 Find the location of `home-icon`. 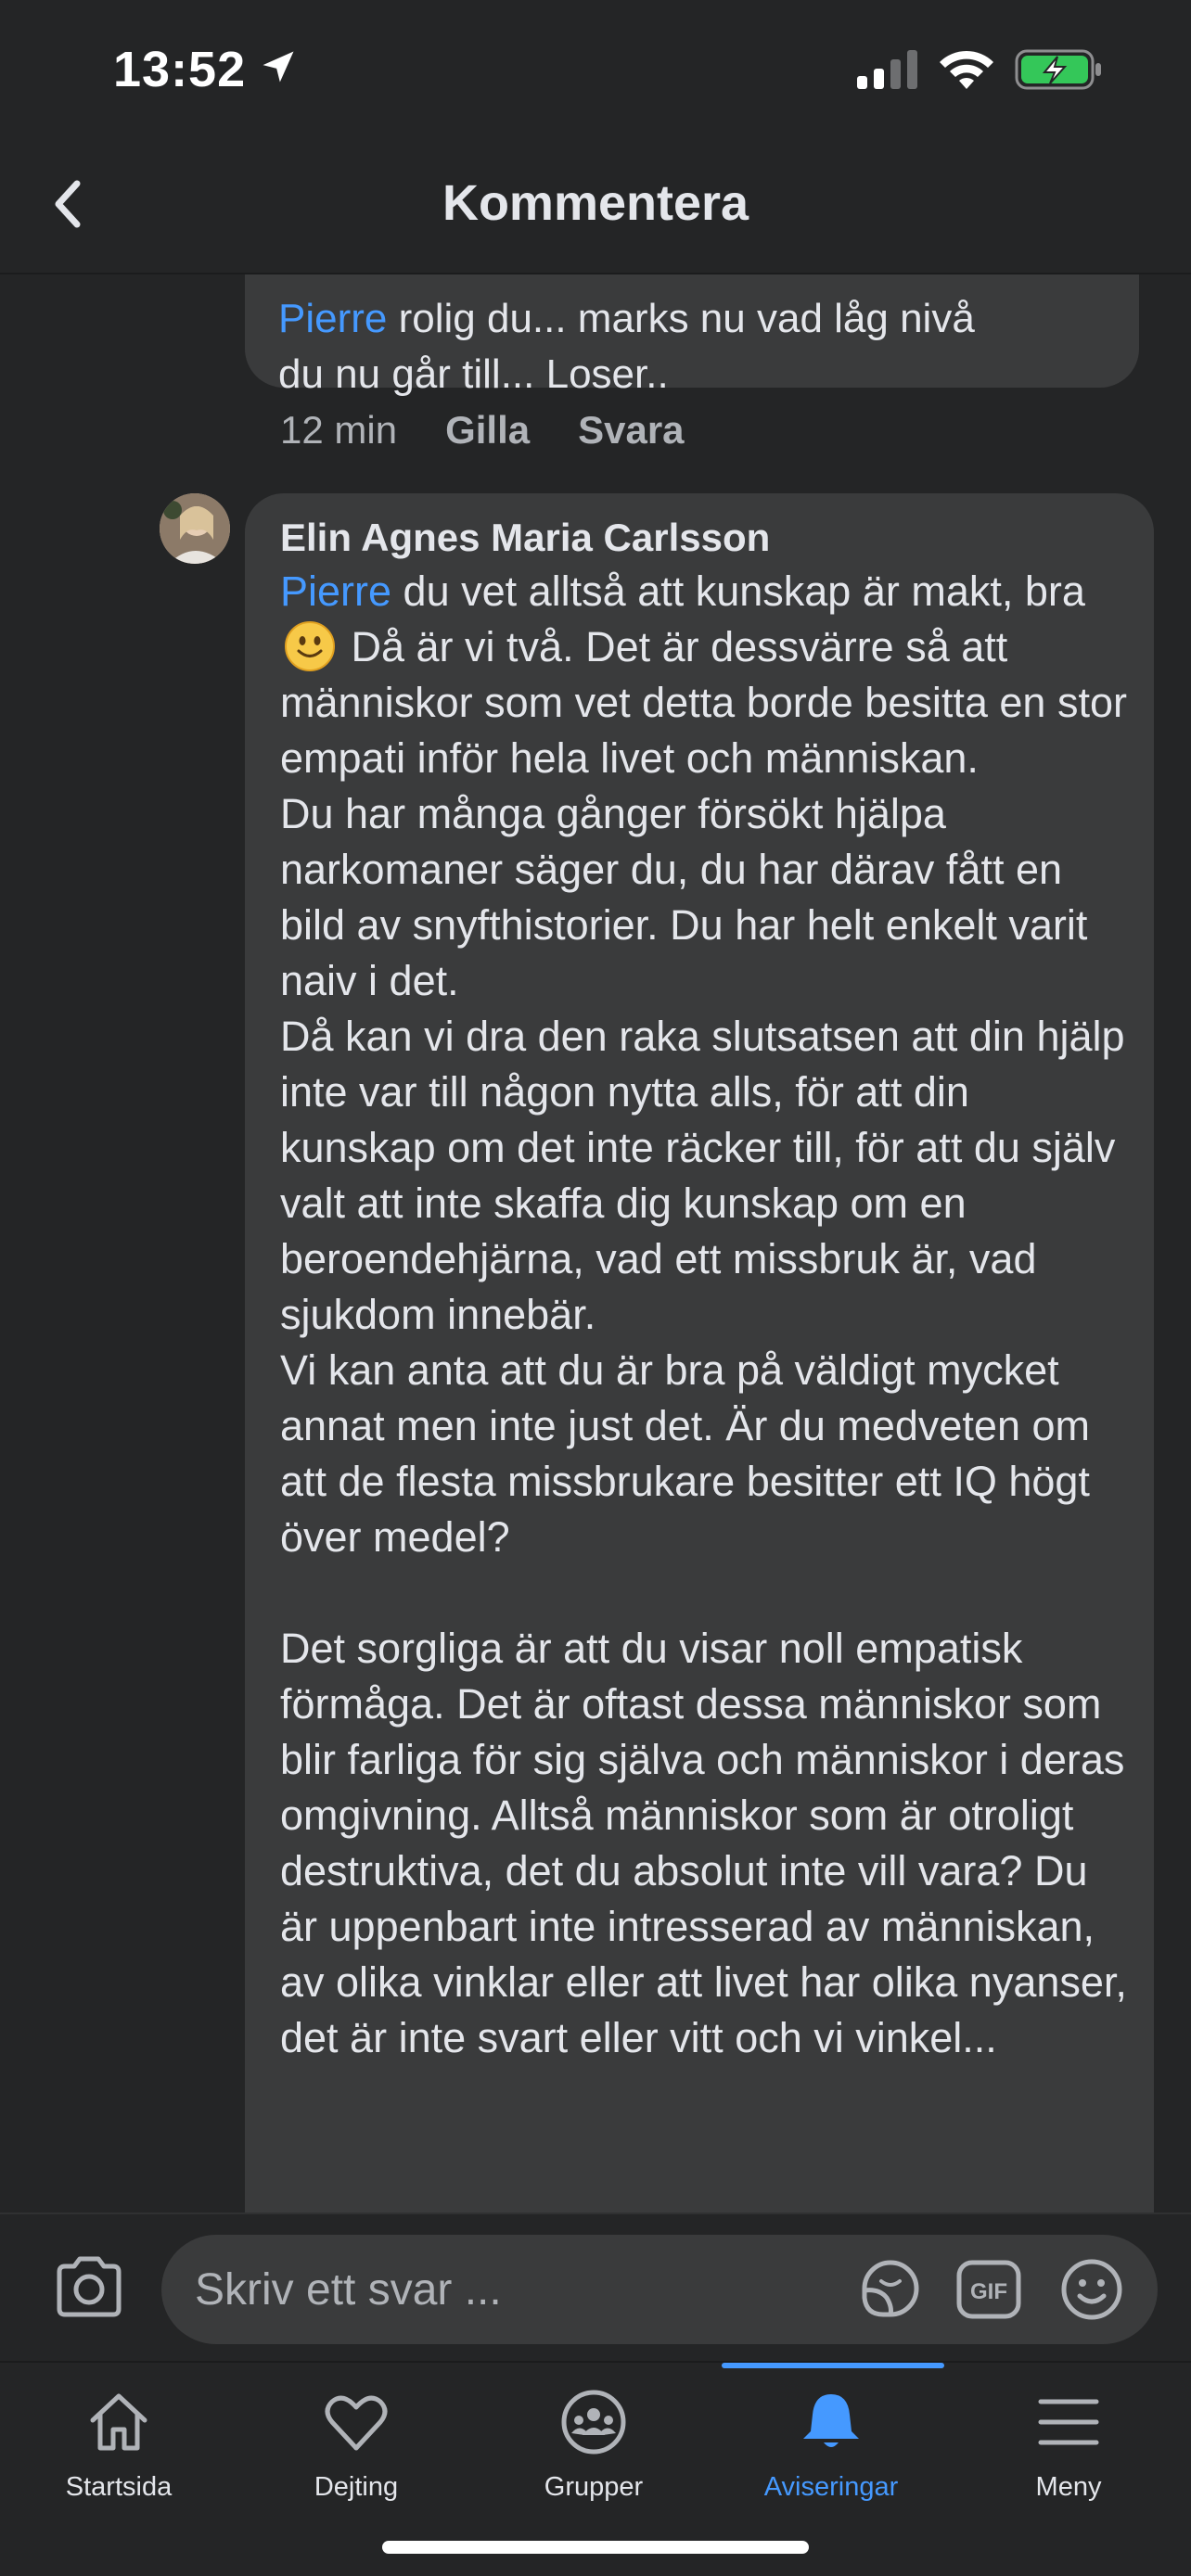

home-icon is located at coordinates (118, 2422).